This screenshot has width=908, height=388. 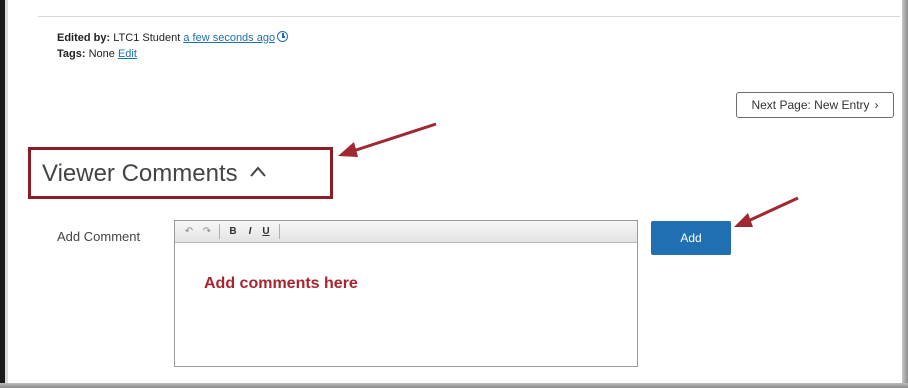 What do you see at coordinates (454, 385) in the screenshot?
I see `frame-bottom-border` at bounding box center [454, 385].